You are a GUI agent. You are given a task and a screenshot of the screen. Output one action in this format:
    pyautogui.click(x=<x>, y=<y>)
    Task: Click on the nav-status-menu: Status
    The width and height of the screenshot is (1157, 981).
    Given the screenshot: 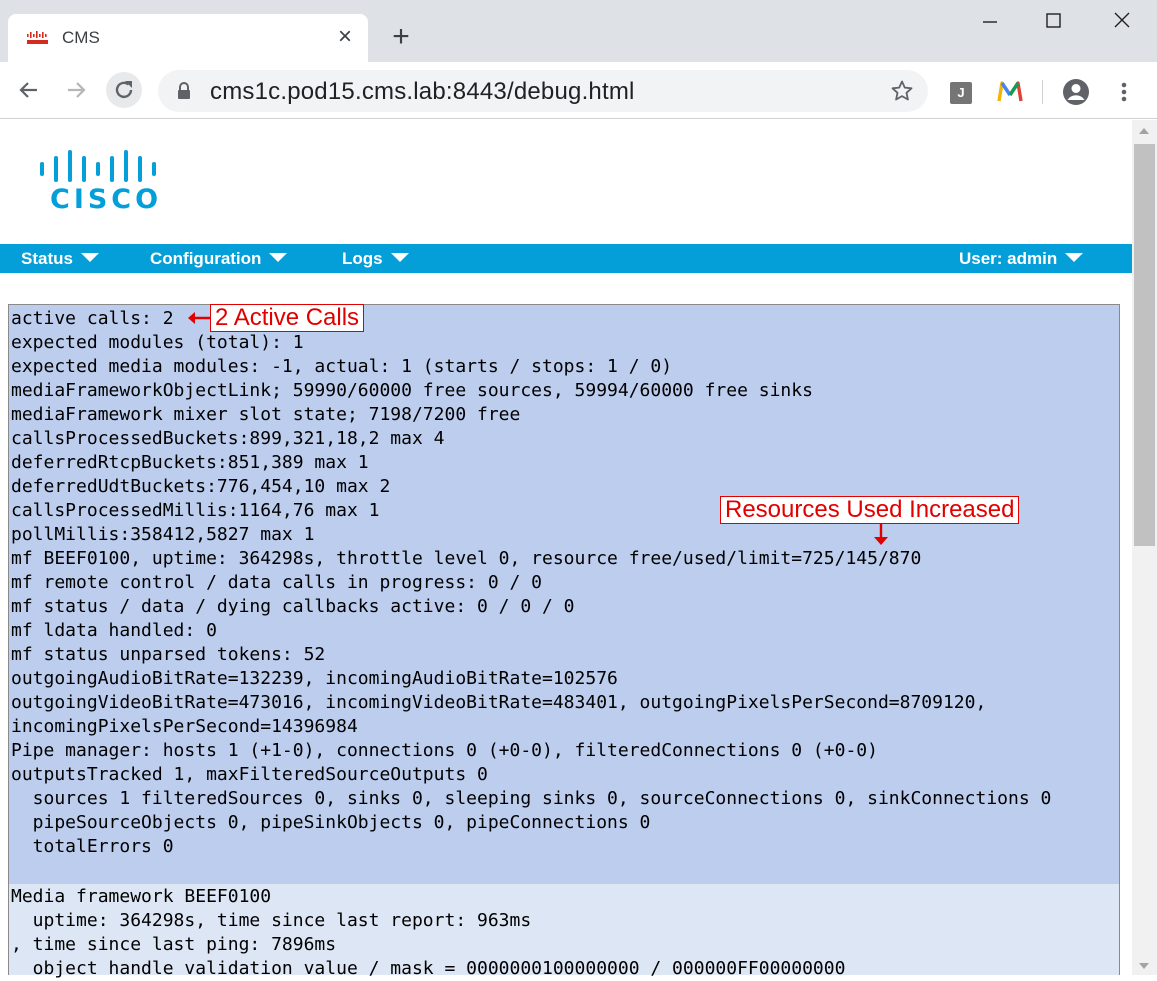 What is the action you would take?
    pyautogui.click(x=60, y=259)
    